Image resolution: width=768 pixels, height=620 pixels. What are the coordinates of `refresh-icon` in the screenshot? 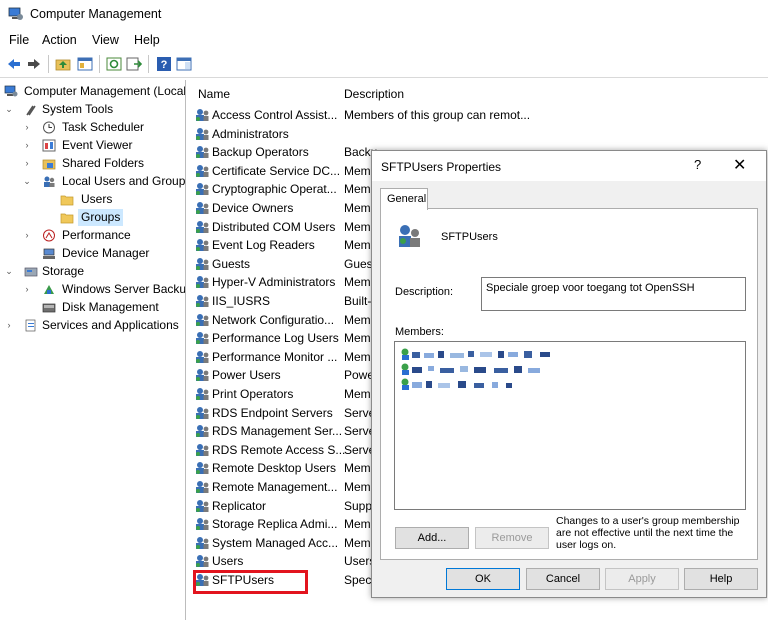 It's located at (114, 64).